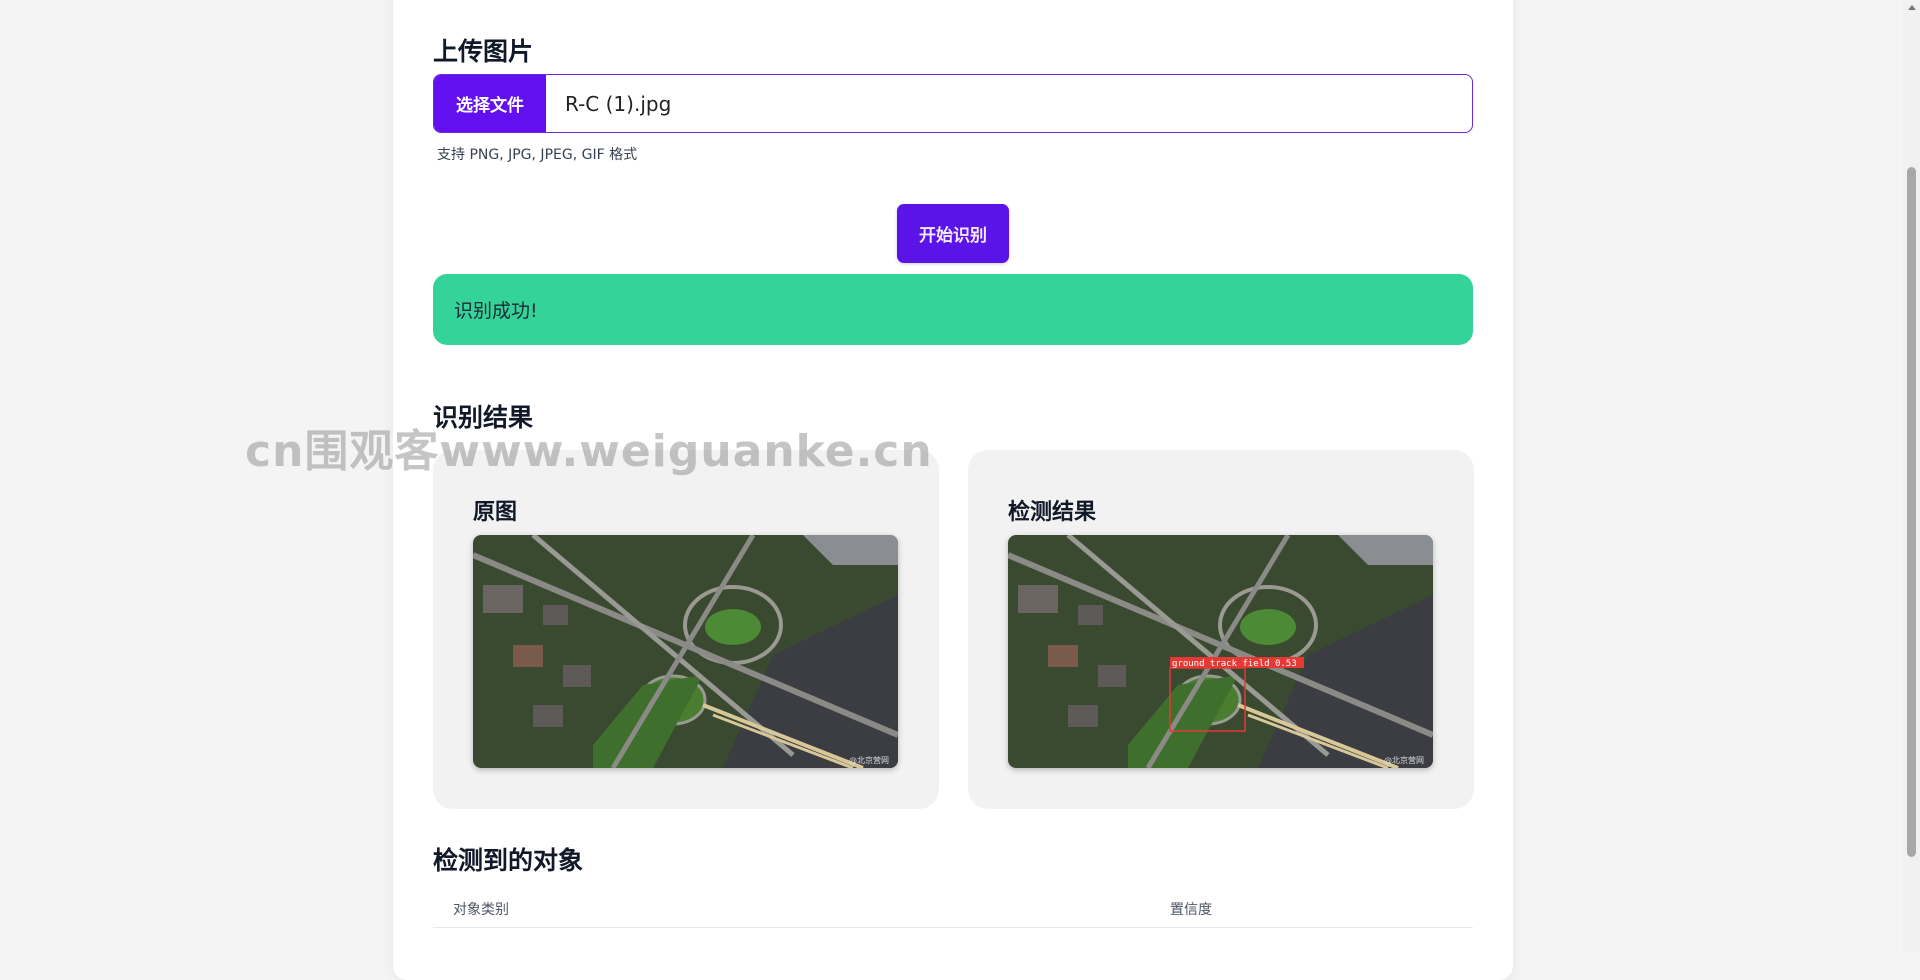 The image size is (1920, 980). I want to click on objects-table-header: 对象类别 置信度, so click(953, 906).